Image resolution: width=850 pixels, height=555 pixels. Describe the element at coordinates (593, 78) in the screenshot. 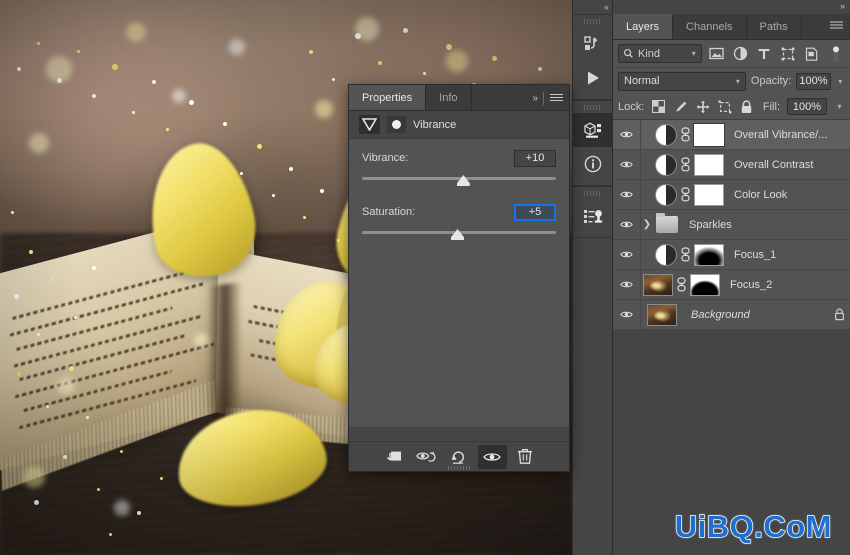

I see `play-icon` at that location.